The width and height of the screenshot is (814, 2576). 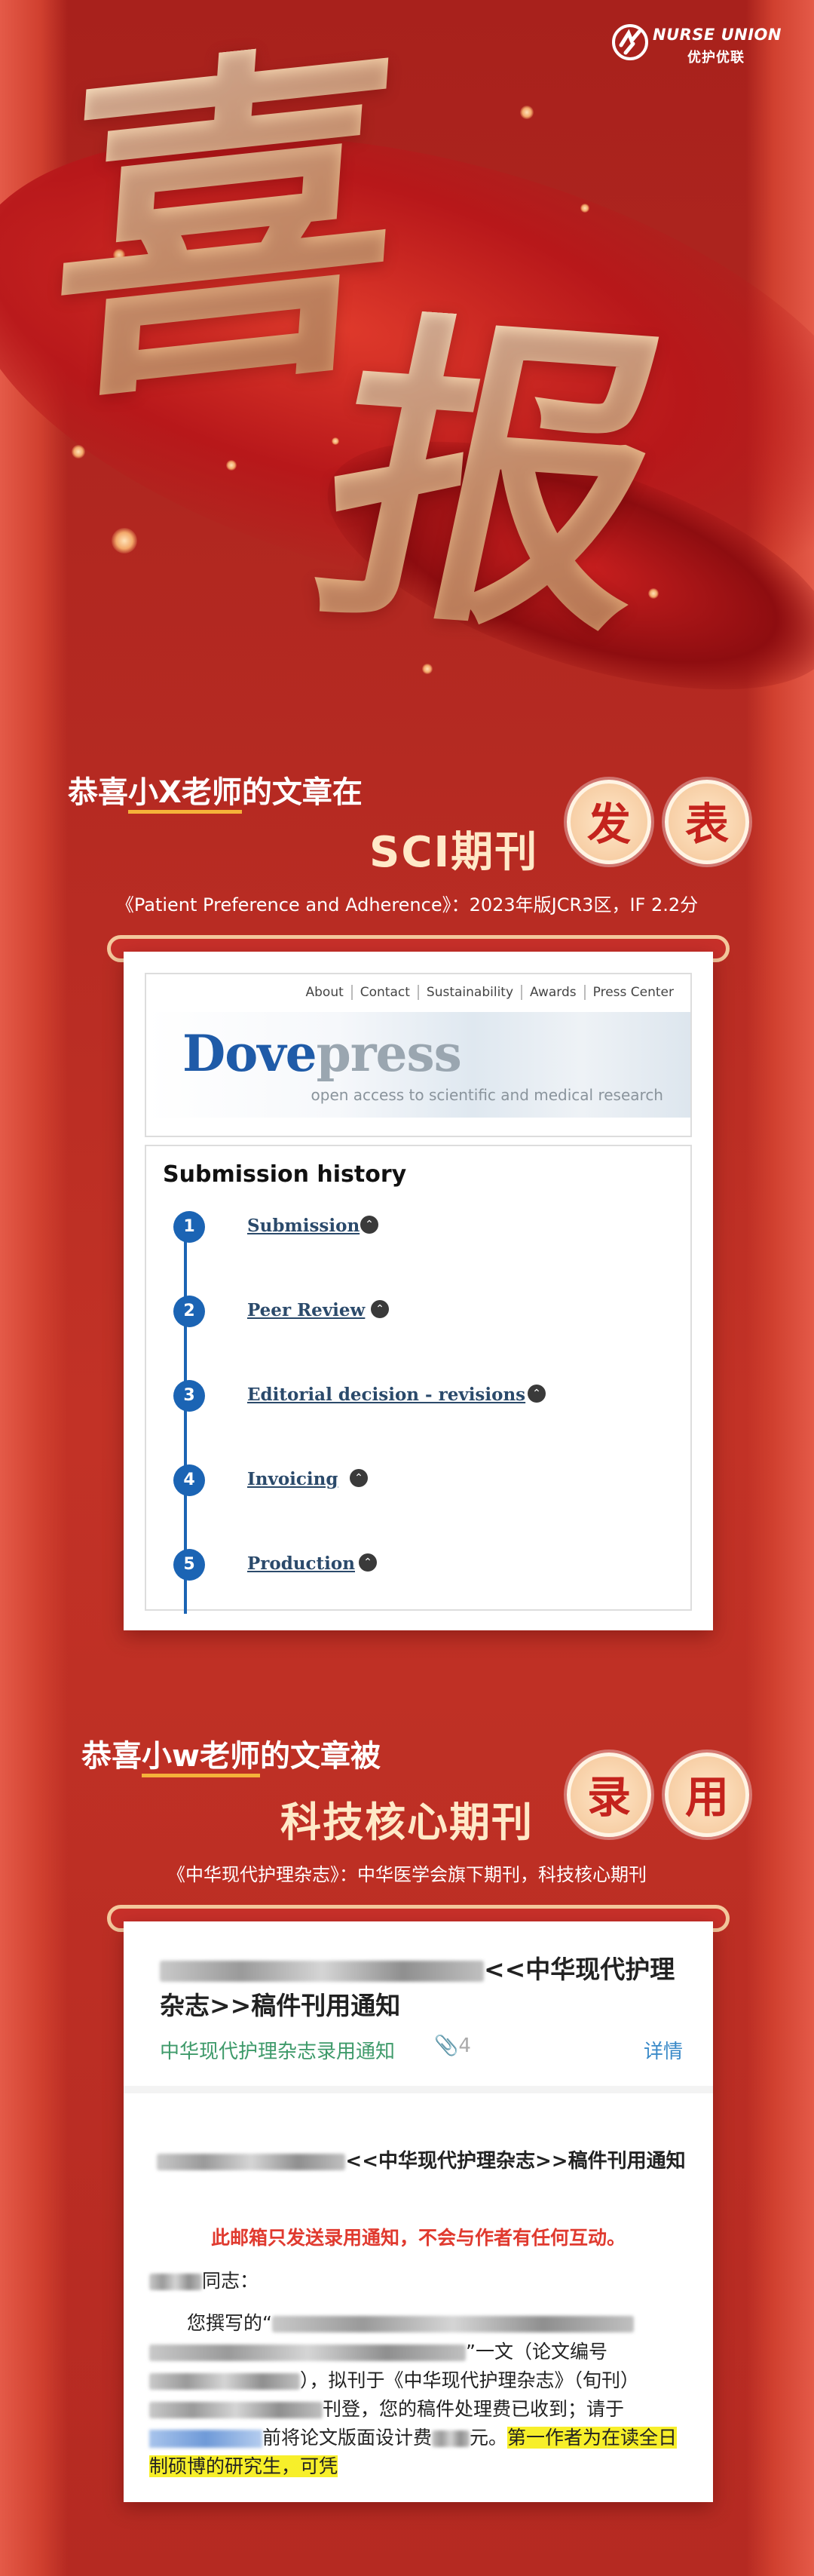 I want to click on email-subject: 中华现代护理杂志录用通知, so click(x=278, y=2052).